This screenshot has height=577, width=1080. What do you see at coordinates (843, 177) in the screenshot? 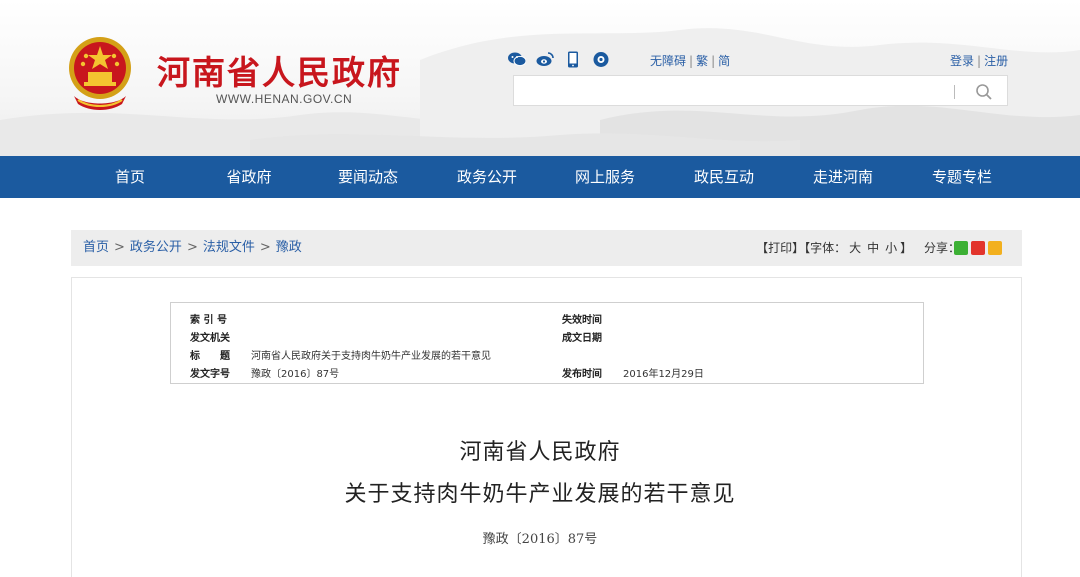
I see `nav-item-about-henan: 走进河南` at bounding box center [843, 177].